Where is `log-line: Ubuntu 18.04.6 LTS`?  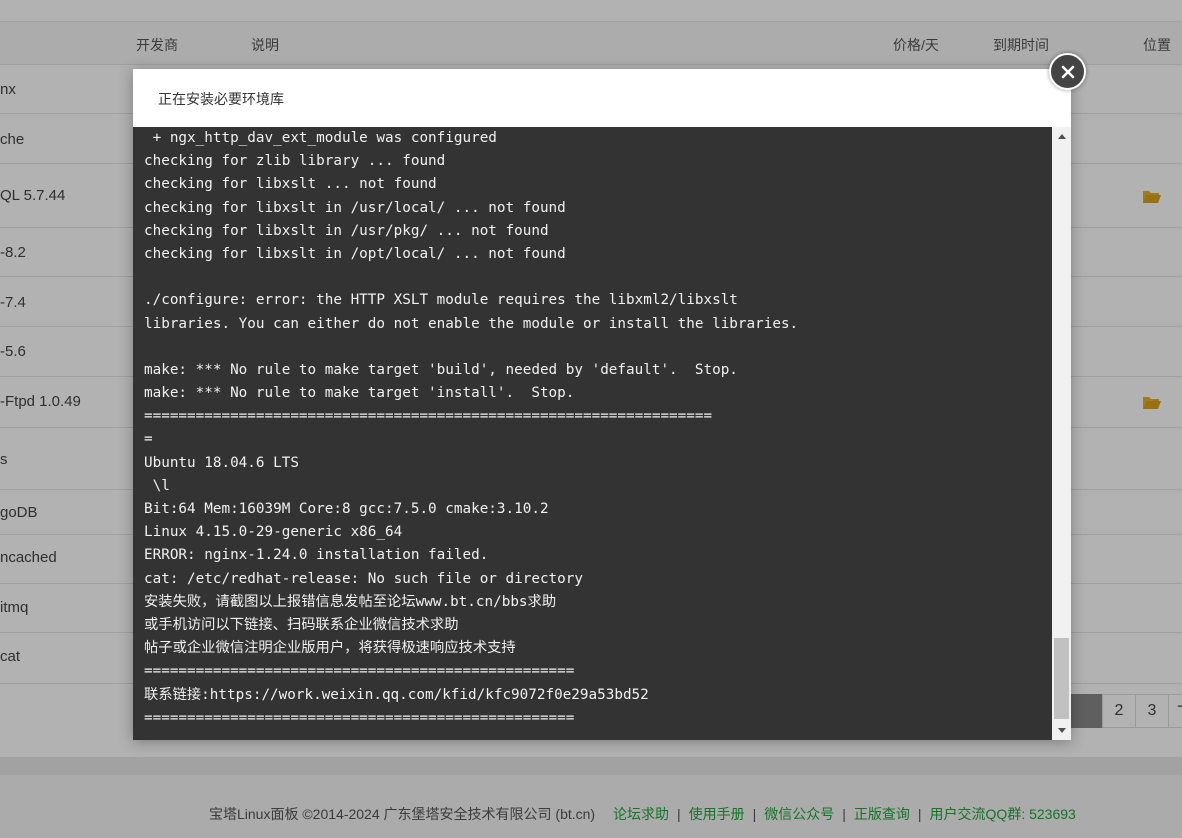
log-line: Ubuntu 18.04.6 LTS is located at coordinates (221, 462).